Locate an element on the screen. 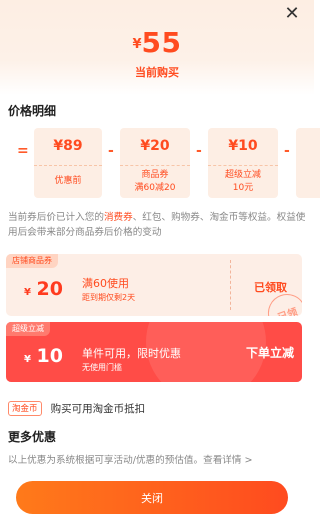 The height and width of the screenshot is (523, 320). breakdown-more is located at coordinates (308, 163).